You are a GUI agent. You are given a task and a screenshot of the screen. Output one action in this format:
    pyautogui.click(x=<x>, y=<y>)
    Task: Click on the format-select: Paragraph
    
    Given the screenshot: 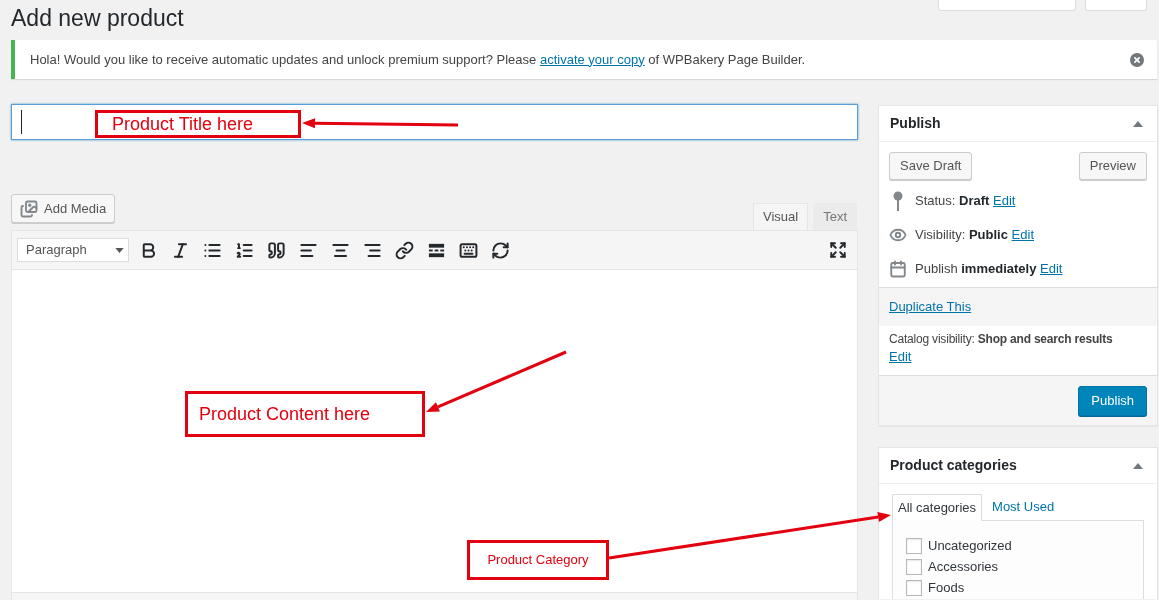 What is the action you would take?
    pyautogui.click(x=73, y=250)
    